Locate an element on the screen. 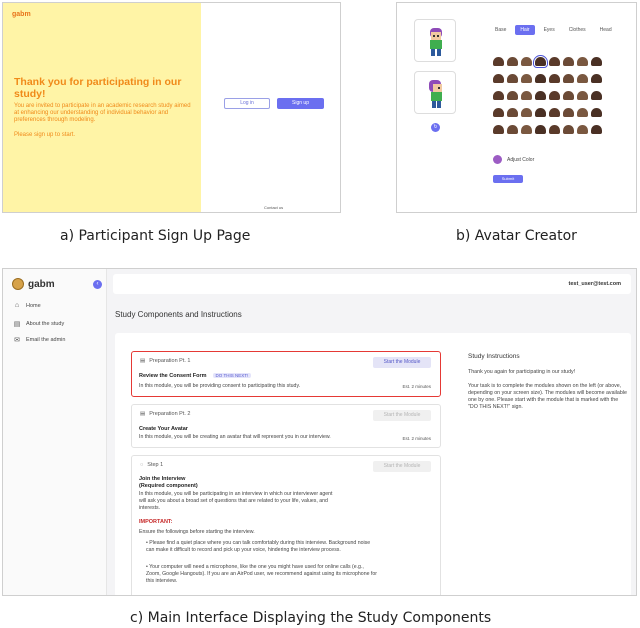 The height and width of the screenshot is (628, 640). card-description-line: interests. is located at coordinates (150, 508).